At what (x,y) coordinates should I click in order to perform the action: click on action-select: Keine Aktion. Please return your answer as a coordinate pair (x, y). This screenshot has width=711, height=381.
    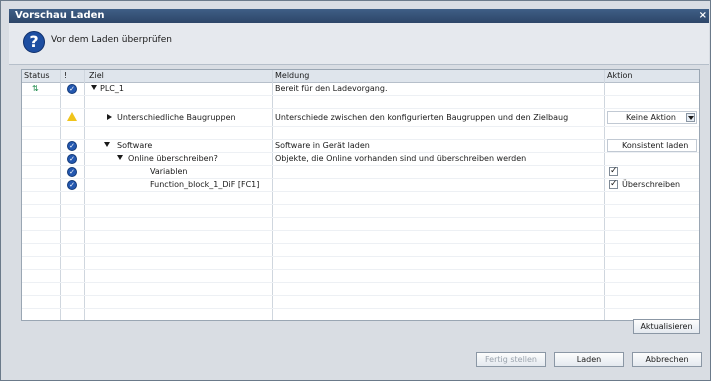
    Looking at the image, I should click on (652, 117).